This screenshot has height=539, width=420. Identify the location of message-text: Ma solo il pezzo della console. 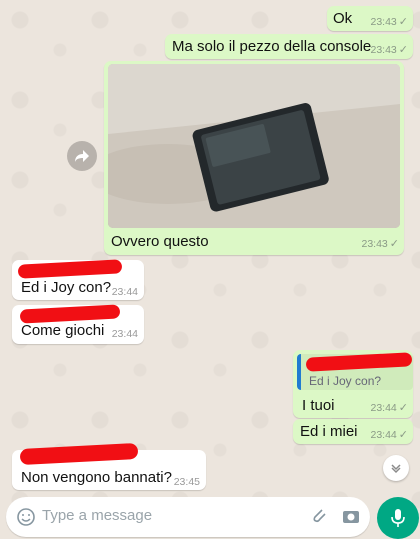
(272, 46).